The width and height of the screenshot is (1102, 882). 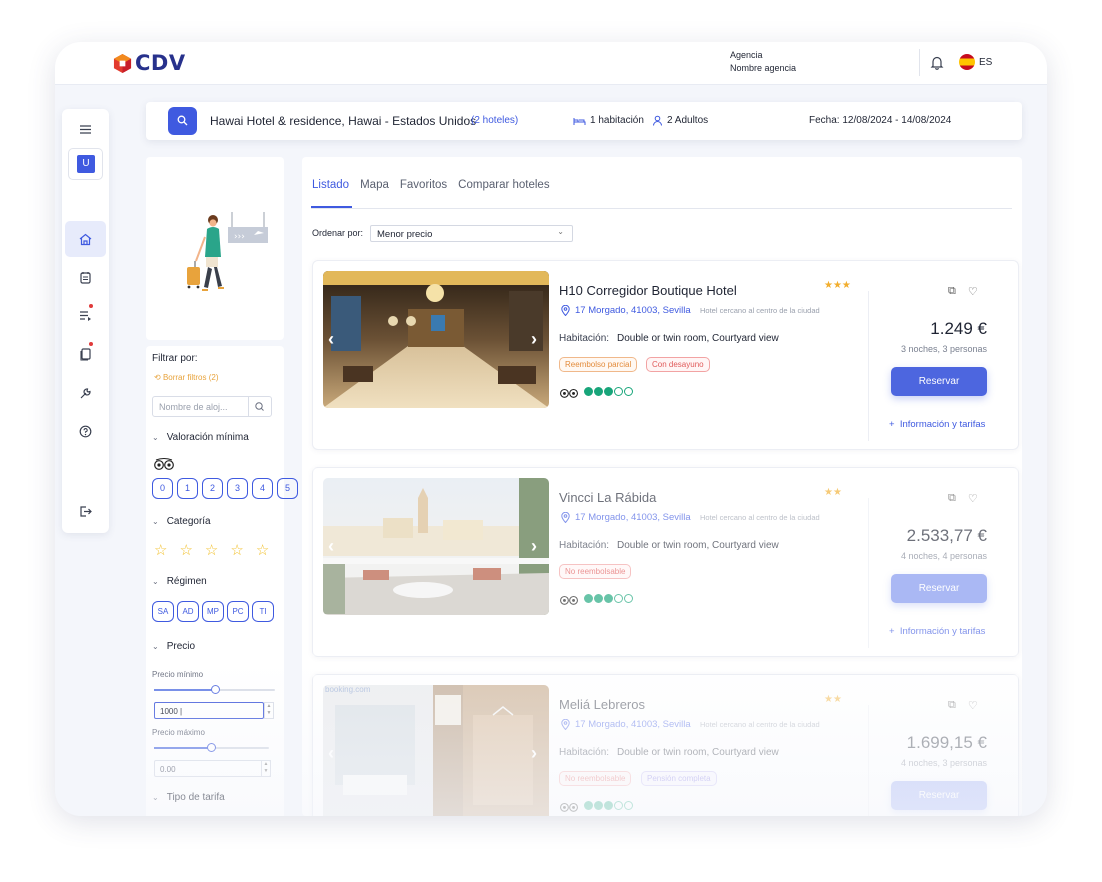 I want to click on dates-text: Fecha: 12/08/2024 - 14/08/2024, so click(x=880, y=120).